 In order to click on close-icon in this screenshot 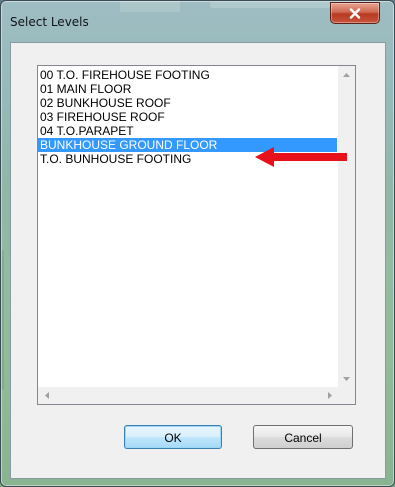, I will do `click(355, 13)`.